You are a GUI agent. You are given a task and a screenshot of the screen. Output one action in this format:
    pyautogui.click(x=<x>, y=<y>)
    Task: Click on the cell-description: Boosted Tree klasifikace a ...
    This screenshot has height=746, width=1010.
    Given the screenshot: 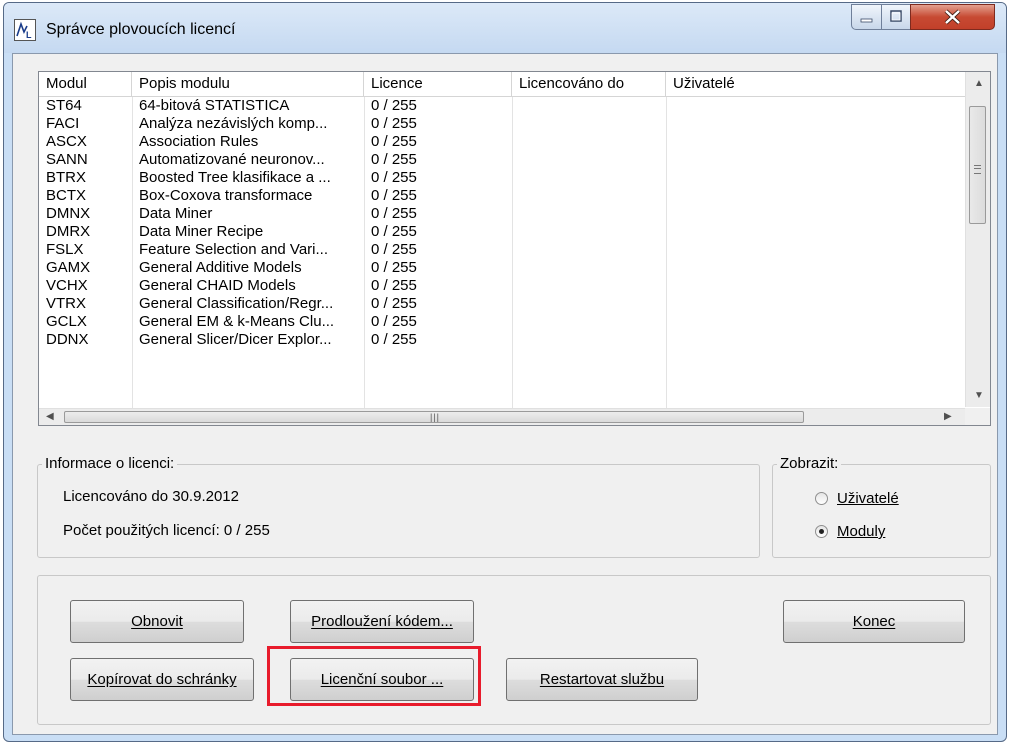 What is the action you would take?
    pyautogui.click(x=235, y=177)
    